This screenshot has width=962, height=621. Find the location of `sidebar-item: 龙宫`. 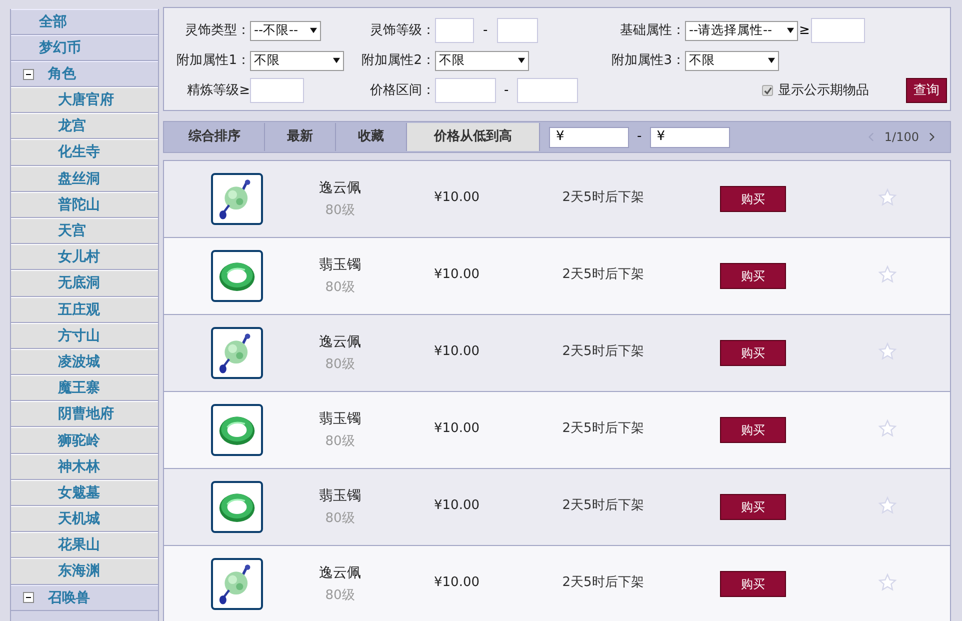

sidebar-item: 龙宫 is located at coordinates (72, 126).